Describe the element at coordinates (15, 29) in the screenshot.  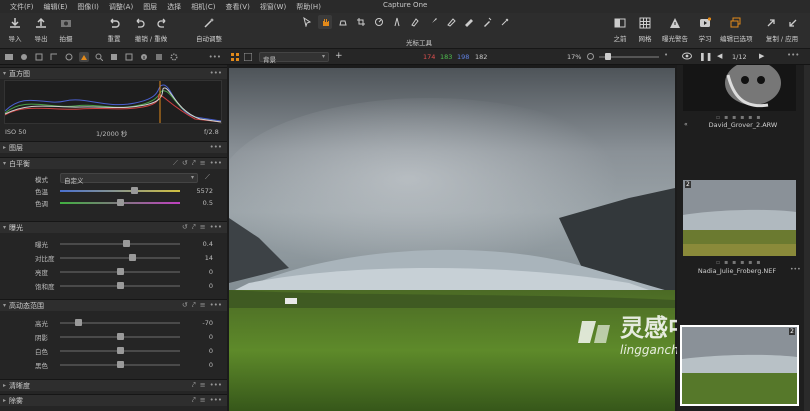
I see `import-button: 导入` at that location.